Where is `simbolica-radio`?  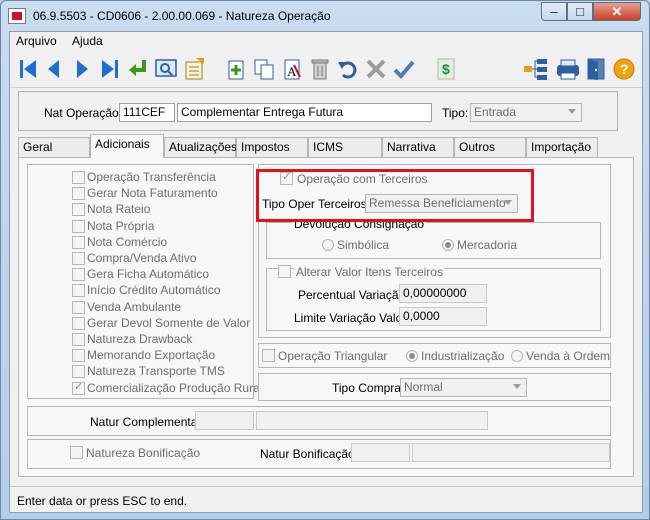
simbolica-radio is located at coordinates (328, 245).